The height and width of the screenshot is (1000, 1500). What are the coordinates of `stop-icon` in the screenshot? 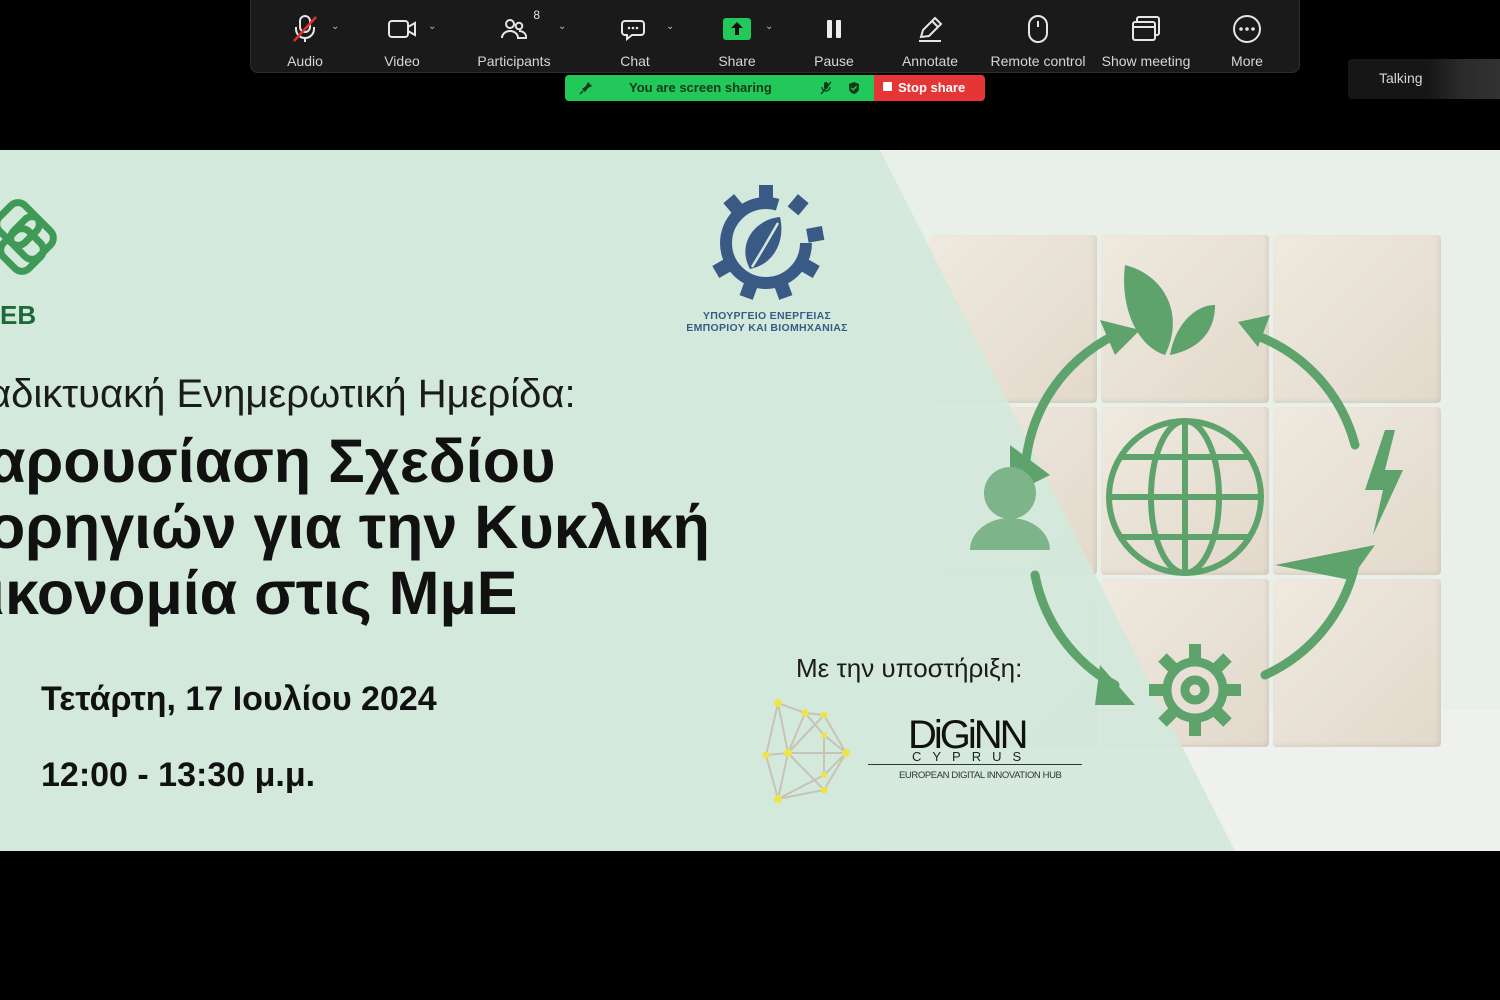 It's located at (887, 86).